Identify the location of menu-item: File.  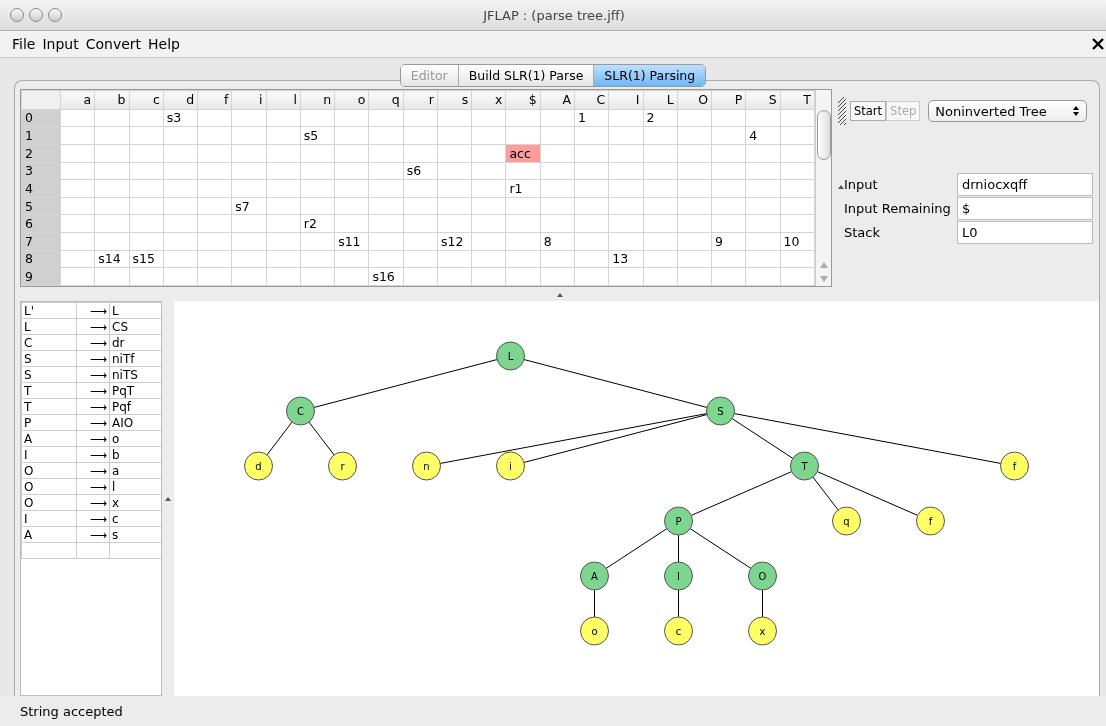
(24, 44).